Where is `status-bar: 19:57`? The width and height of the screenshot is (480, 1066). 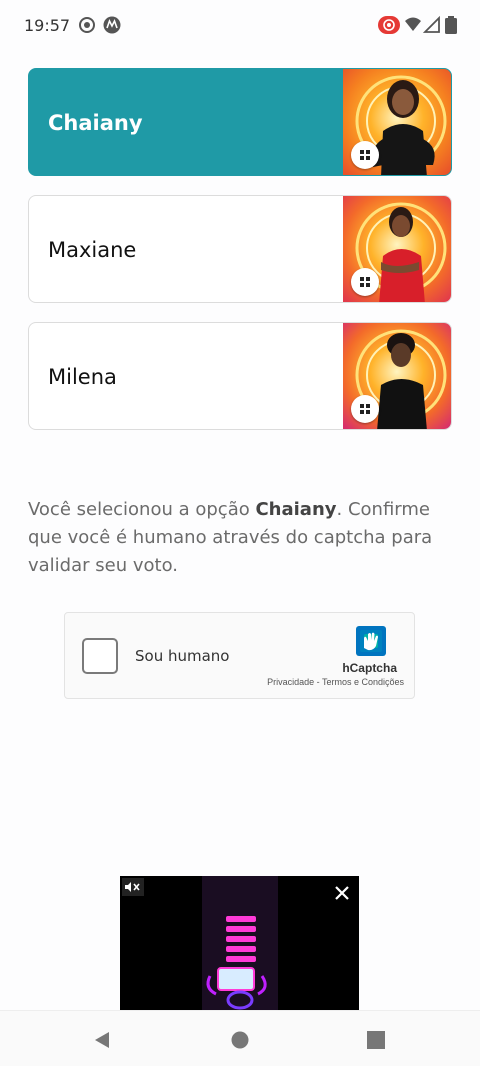
status-bar: 19:57 is located at coordinates (240, 25).